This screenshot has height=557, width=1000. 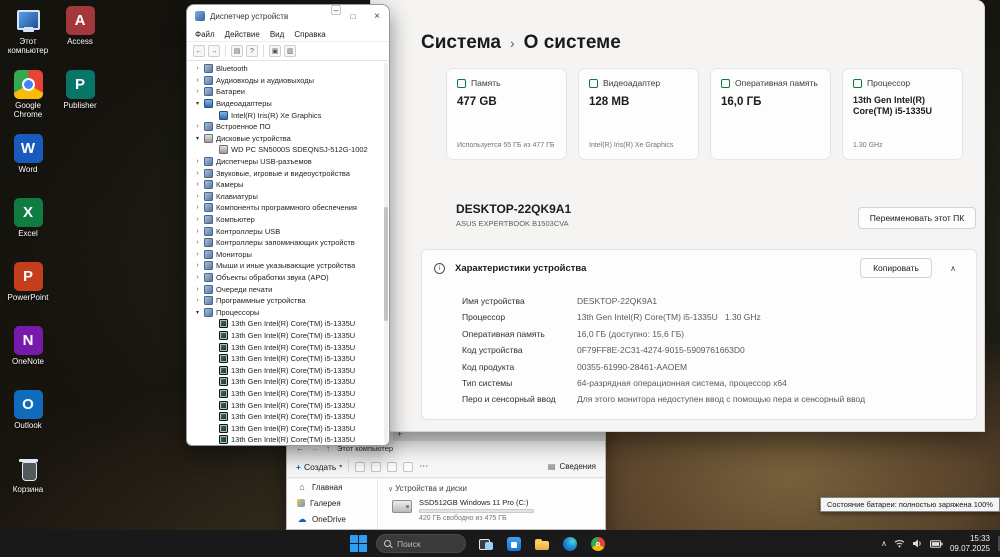 What do you see at coordinates (285, 243) in the screenshot?
I see `tree-item: Контроллеры запоминающих устройств` at bounding box center [285, 243].